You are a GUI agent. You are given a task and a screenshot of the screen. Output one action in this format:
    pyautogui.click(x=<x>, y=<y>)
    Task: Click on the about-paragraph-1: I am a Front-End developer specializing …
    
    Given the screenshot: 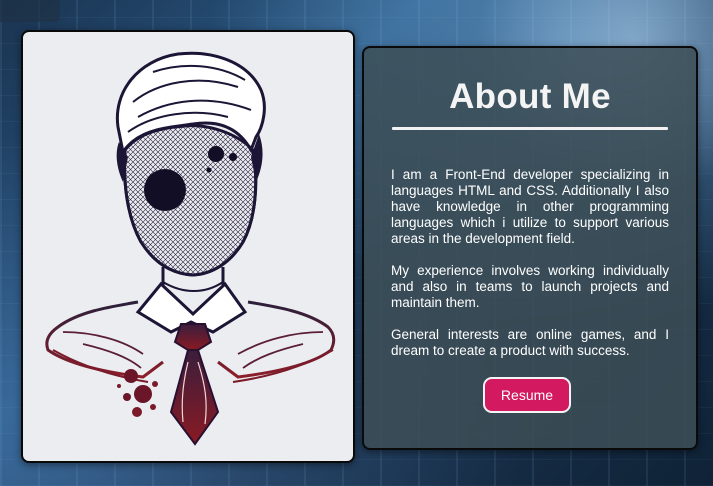 What is the action you would take?
    pyautogui.click(x=530, y=206)
    